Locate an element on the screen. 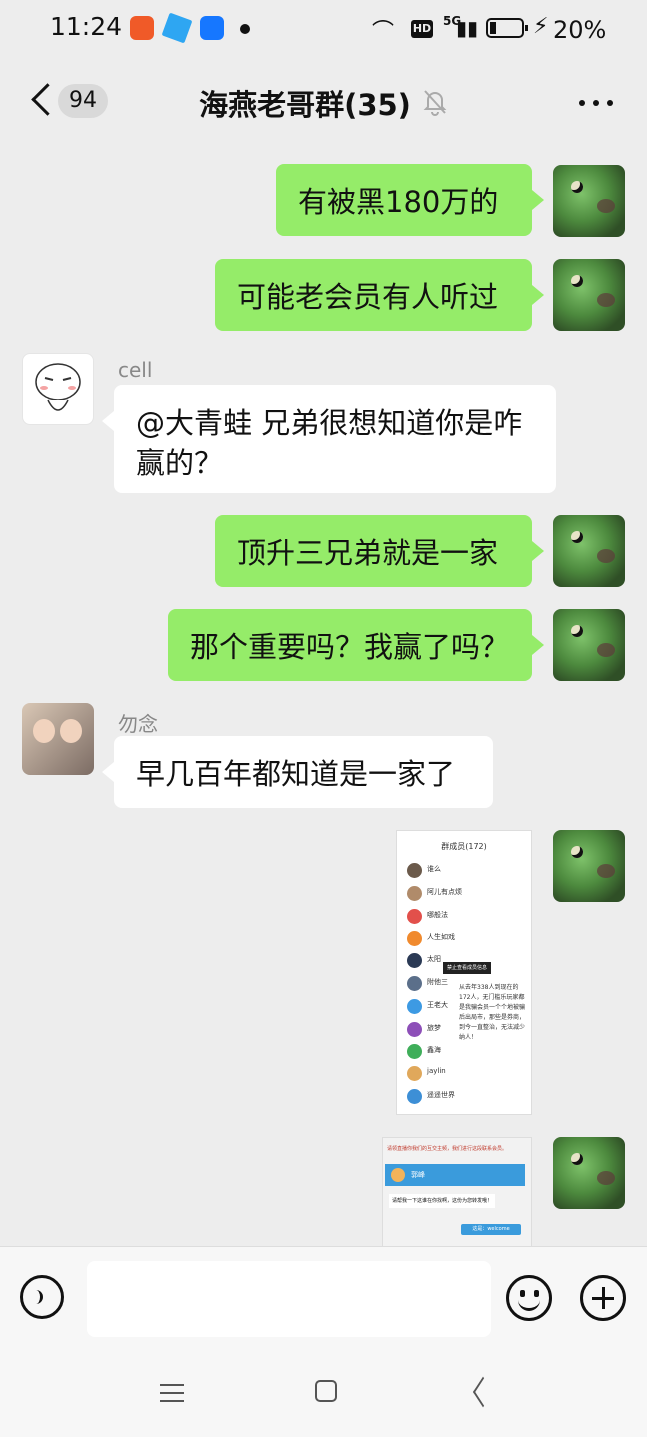  member-list-title: 群成员(172) is located at coordinates (464, 846).